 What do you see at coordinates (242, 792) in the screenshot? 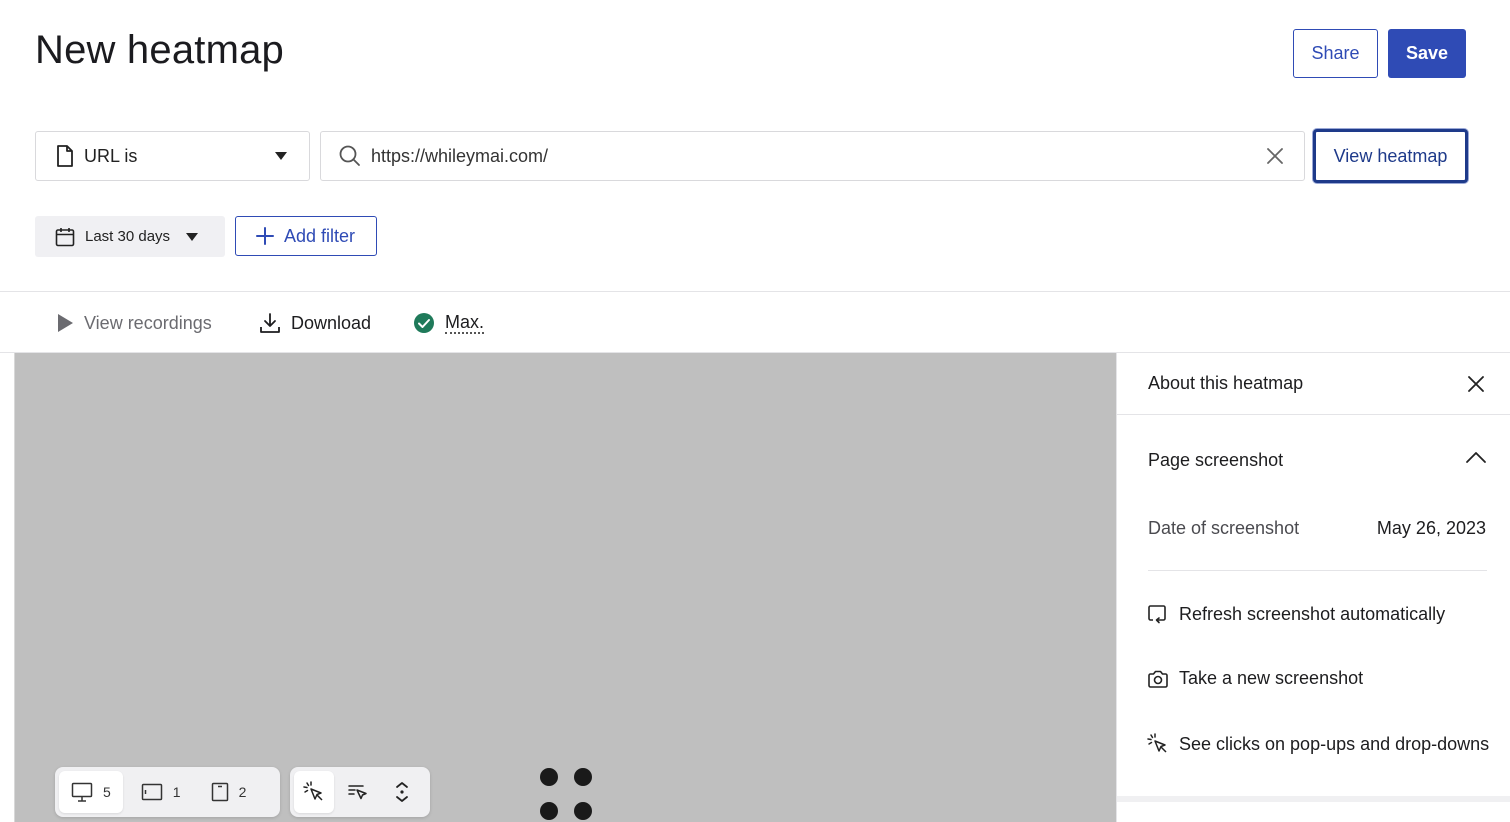
I see `device-count: 2` at bounding box center [242, 792].